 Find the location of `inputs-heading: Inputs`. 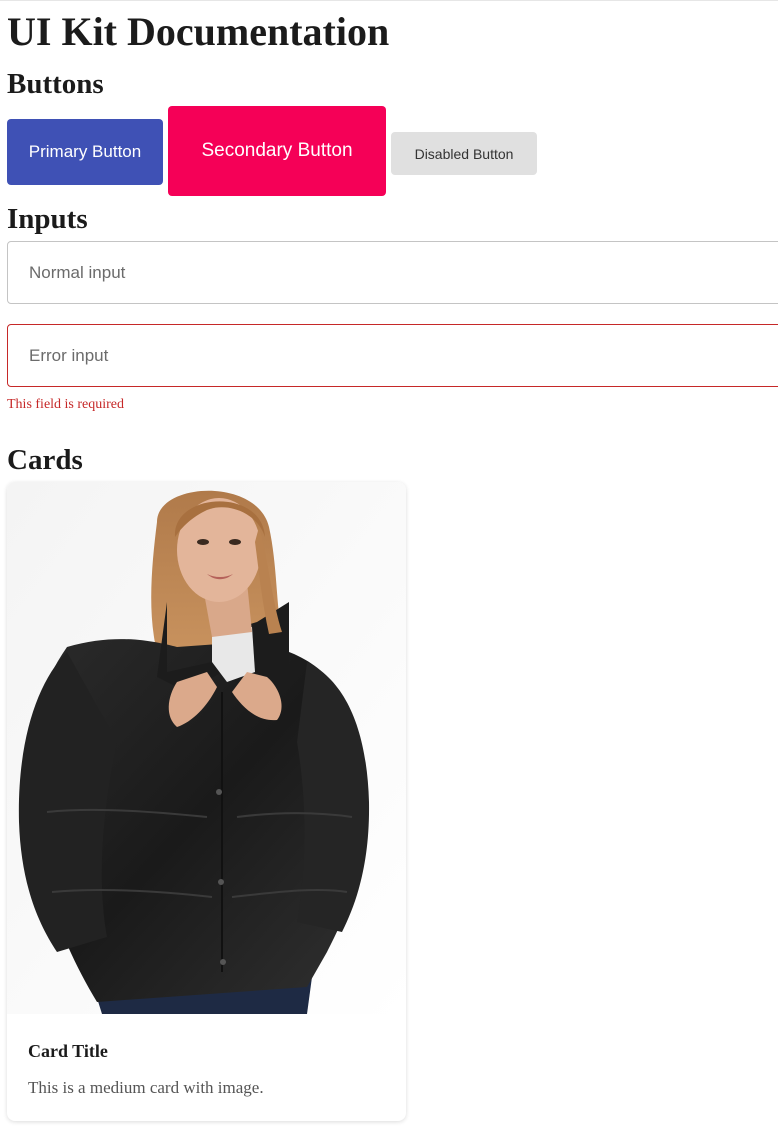

inputs-heading: Inputs is located at coordinates (47, 219).